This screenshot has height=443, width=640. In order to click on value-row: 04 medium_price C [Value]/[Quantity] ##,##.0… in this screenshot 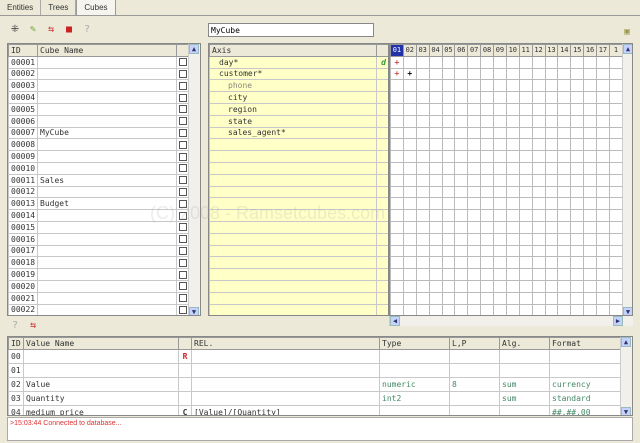, I will do `click(315, 409)`.